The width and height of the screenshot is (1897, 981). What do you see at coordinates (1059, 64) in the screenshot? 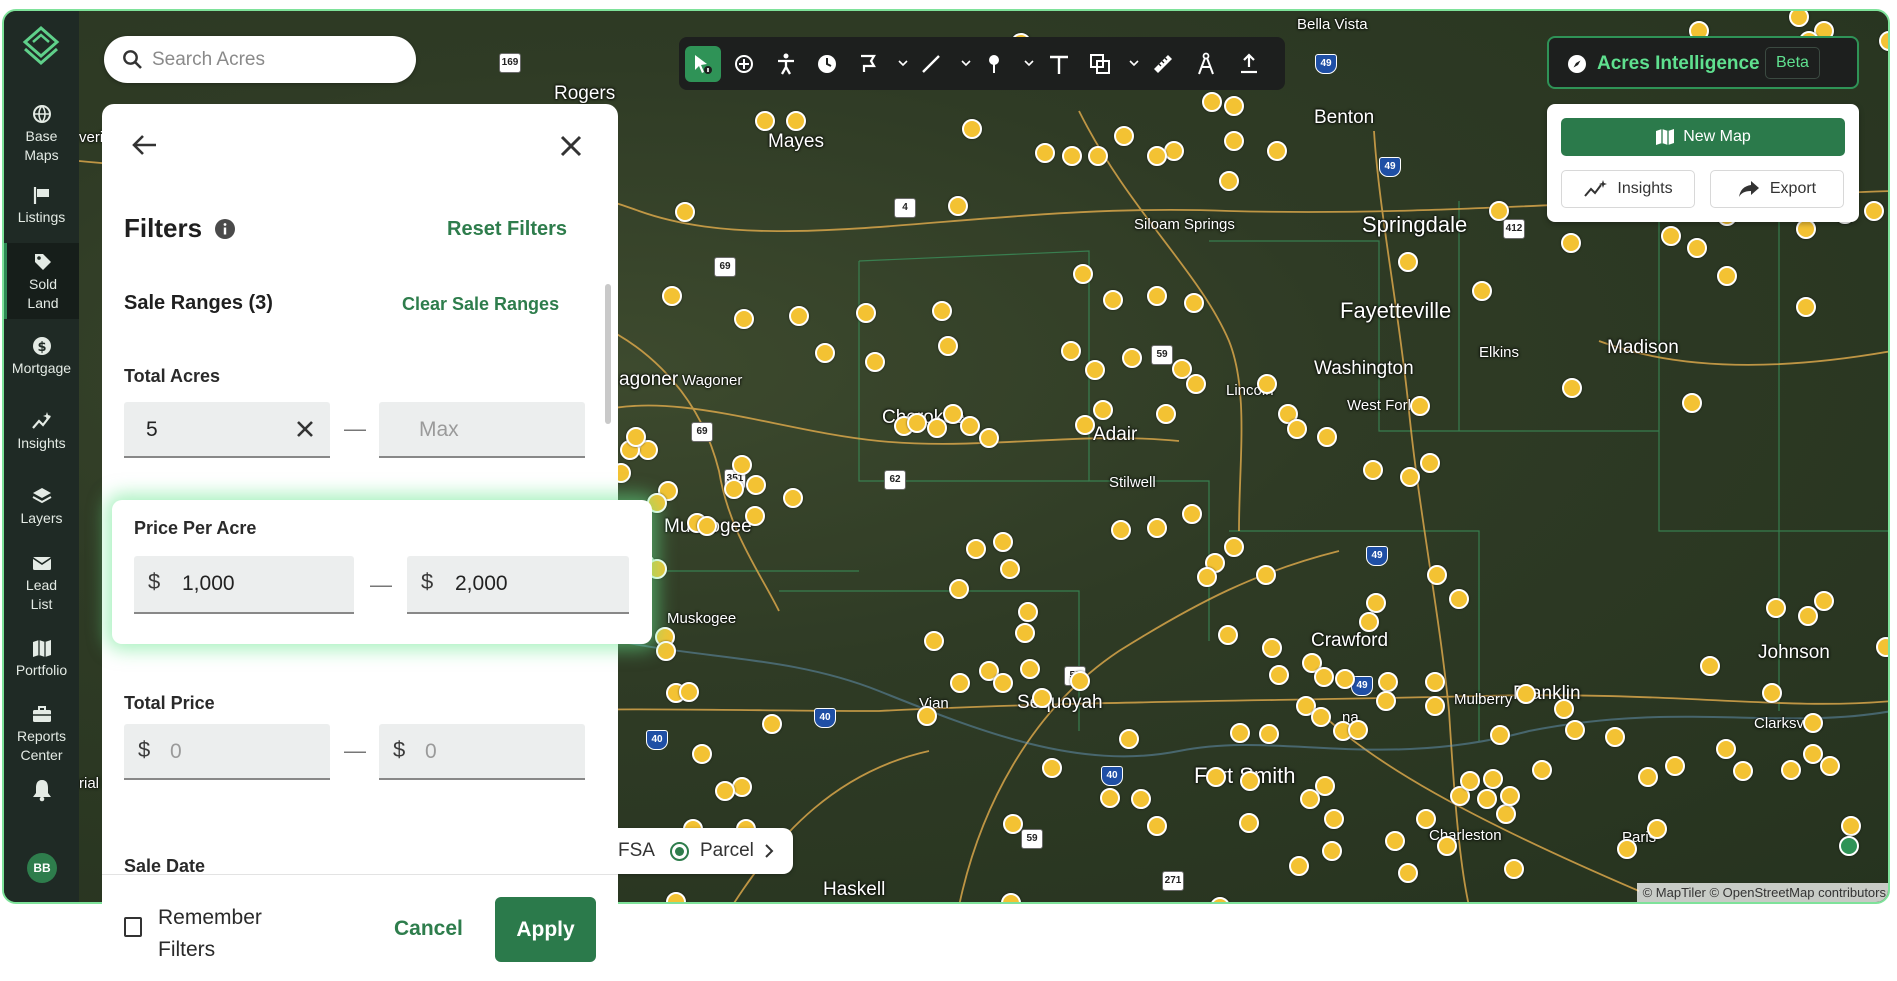
I see `text-tool-button` at bounding box center [1059, 64].